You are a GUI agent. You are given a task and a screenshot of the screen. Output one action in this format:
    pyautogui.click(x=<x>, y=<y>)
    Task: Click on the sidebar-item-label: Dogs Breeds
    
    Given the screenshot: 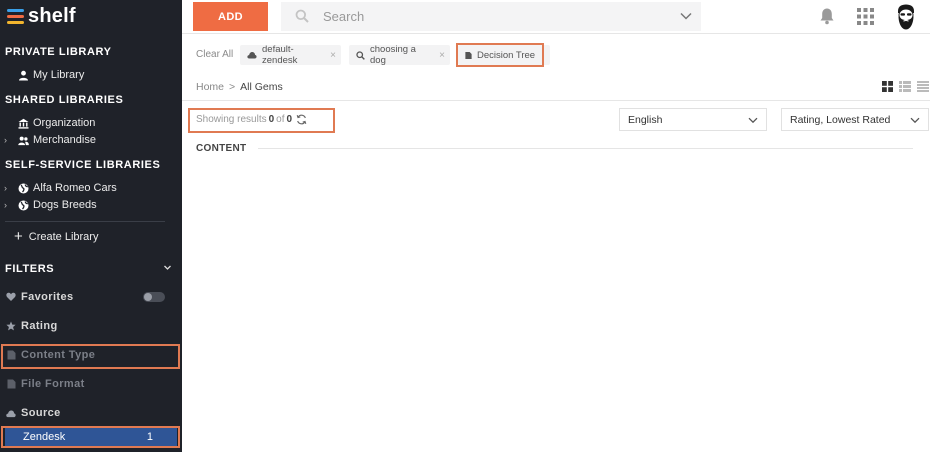 What is the action you would take?
    pyautogui.click(x=65, y=205)
    